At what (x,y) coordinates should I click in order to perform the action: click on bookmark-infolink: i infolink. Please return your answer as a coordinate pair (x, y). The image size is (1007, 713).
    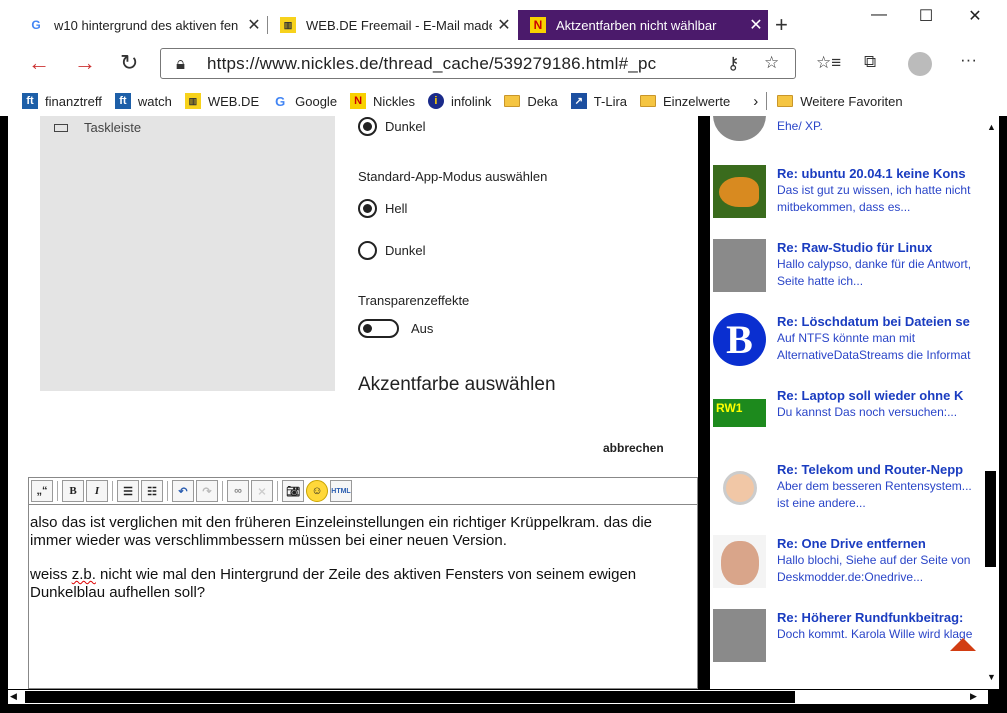
    Looking at the image, I should click on (459, 101).